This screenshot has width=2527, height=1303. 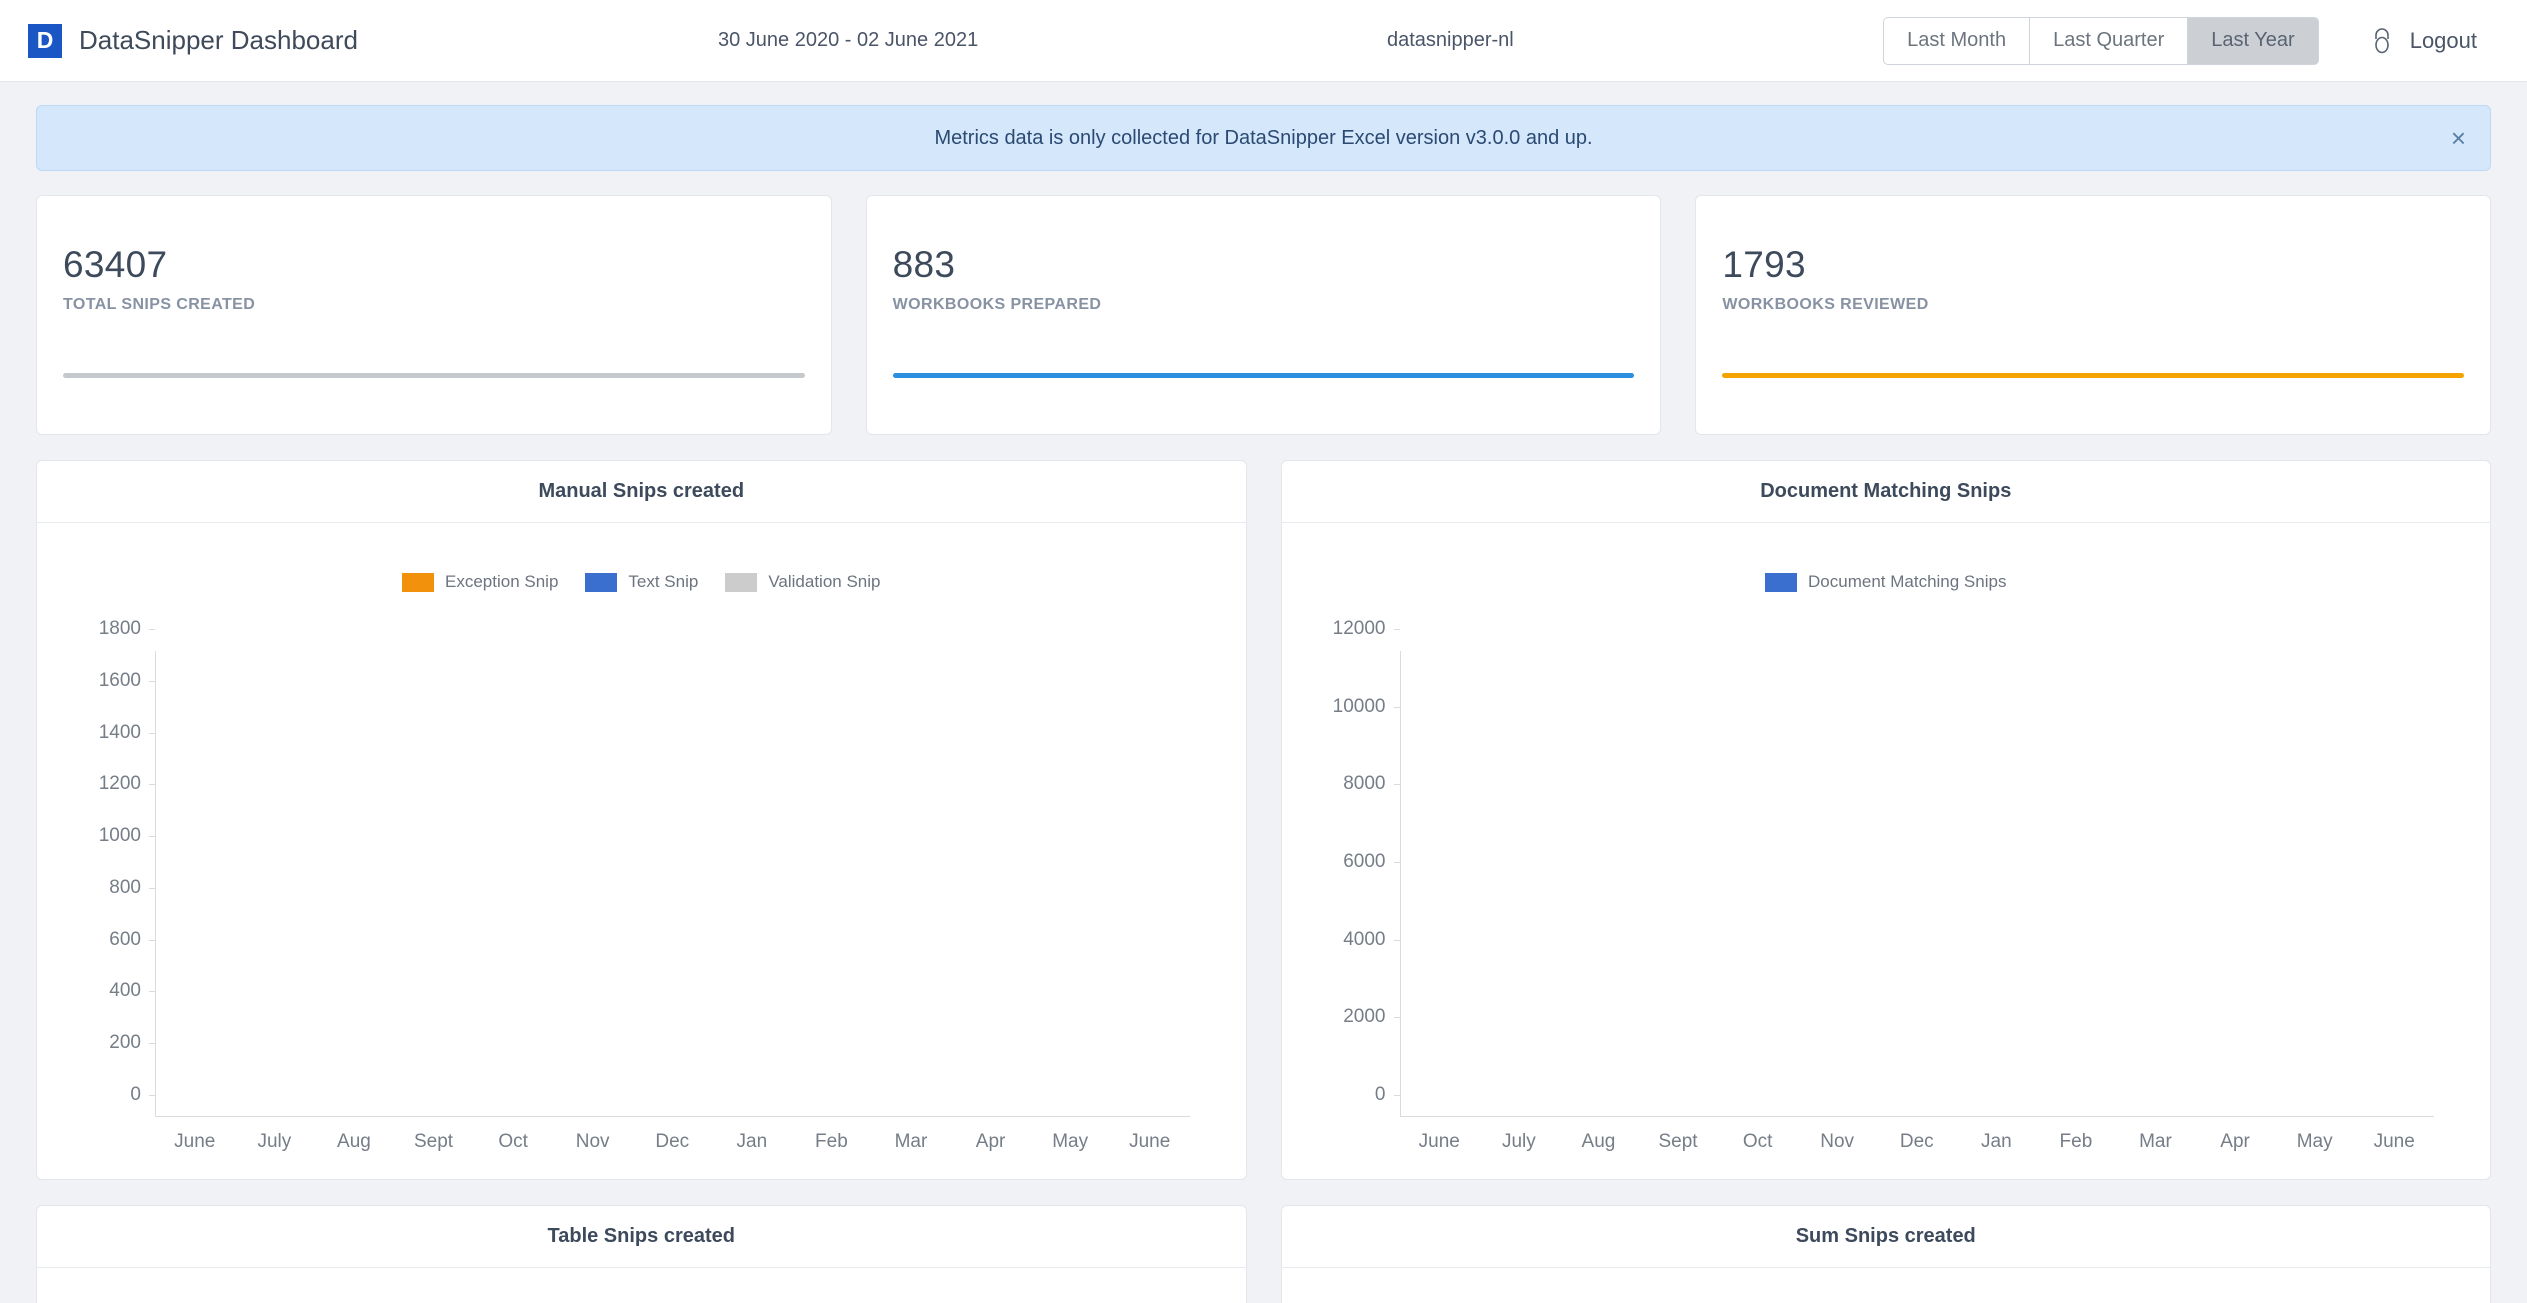 What do you see at coordinates (127, 733) in the screenshot?
I see `y-axis-tick-label: 1400` at bounding box center [127, 733].